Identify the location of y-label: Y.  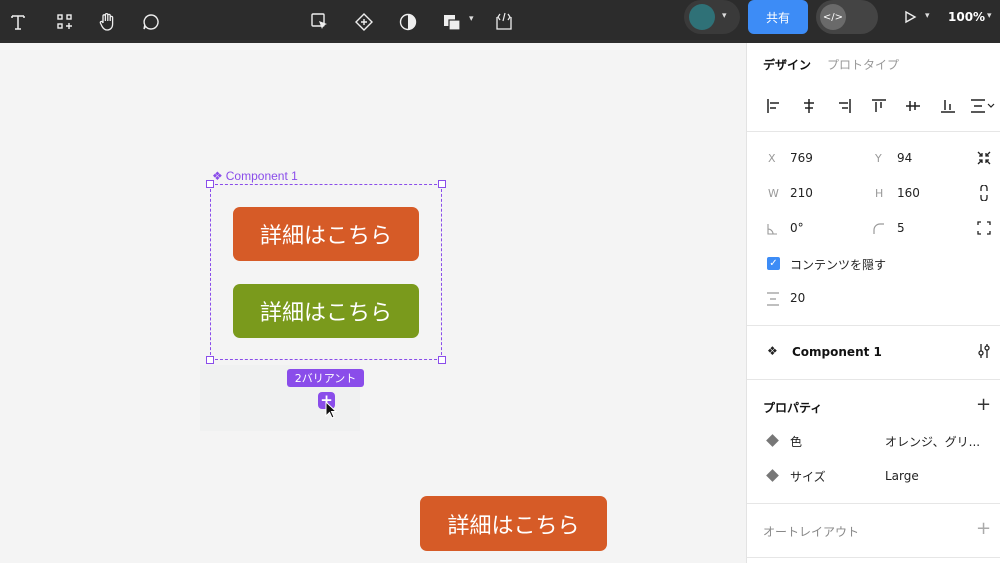
(878, 158).